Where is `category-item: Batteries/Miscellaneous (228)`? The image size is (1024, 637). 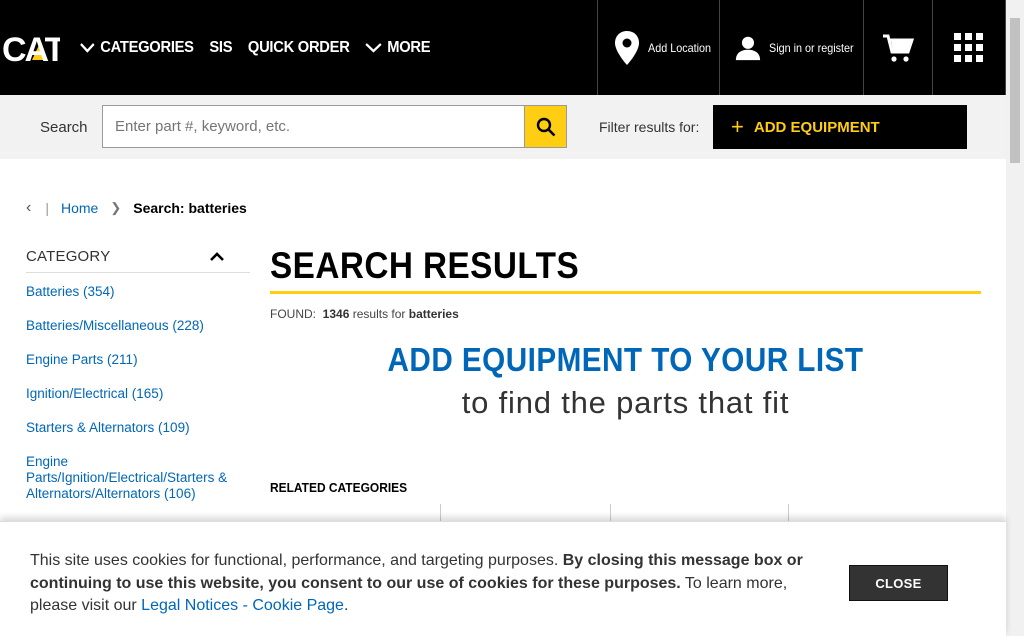 category-item: Batteries/Miscellaneous (228) is located at coordinates (138, 326).